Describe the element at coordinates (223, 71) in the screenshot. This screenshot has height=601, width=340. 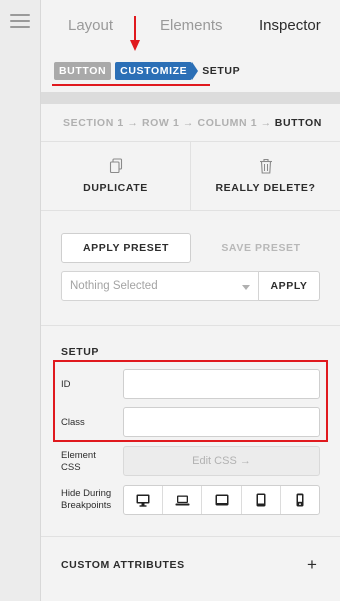
I see `breadcrumb-setup: SETUP` at that location.